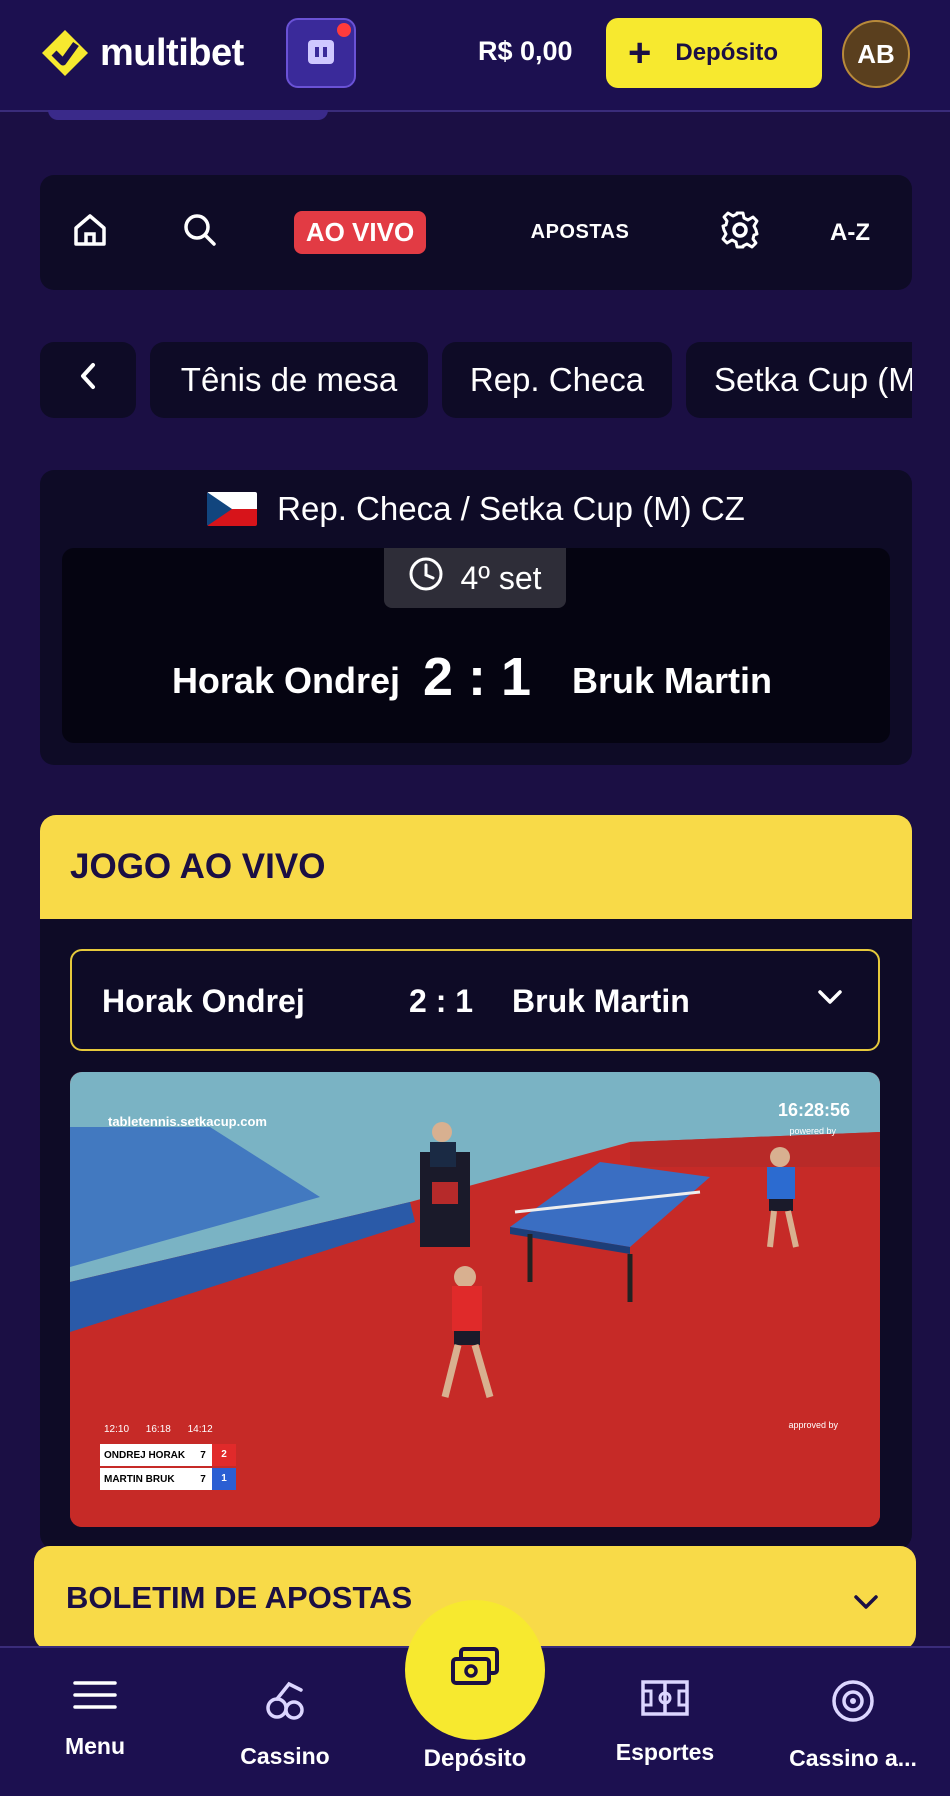 This screenshot has height=1796, width=950. I want to click on logo-text: multibet, so click(172, 52).